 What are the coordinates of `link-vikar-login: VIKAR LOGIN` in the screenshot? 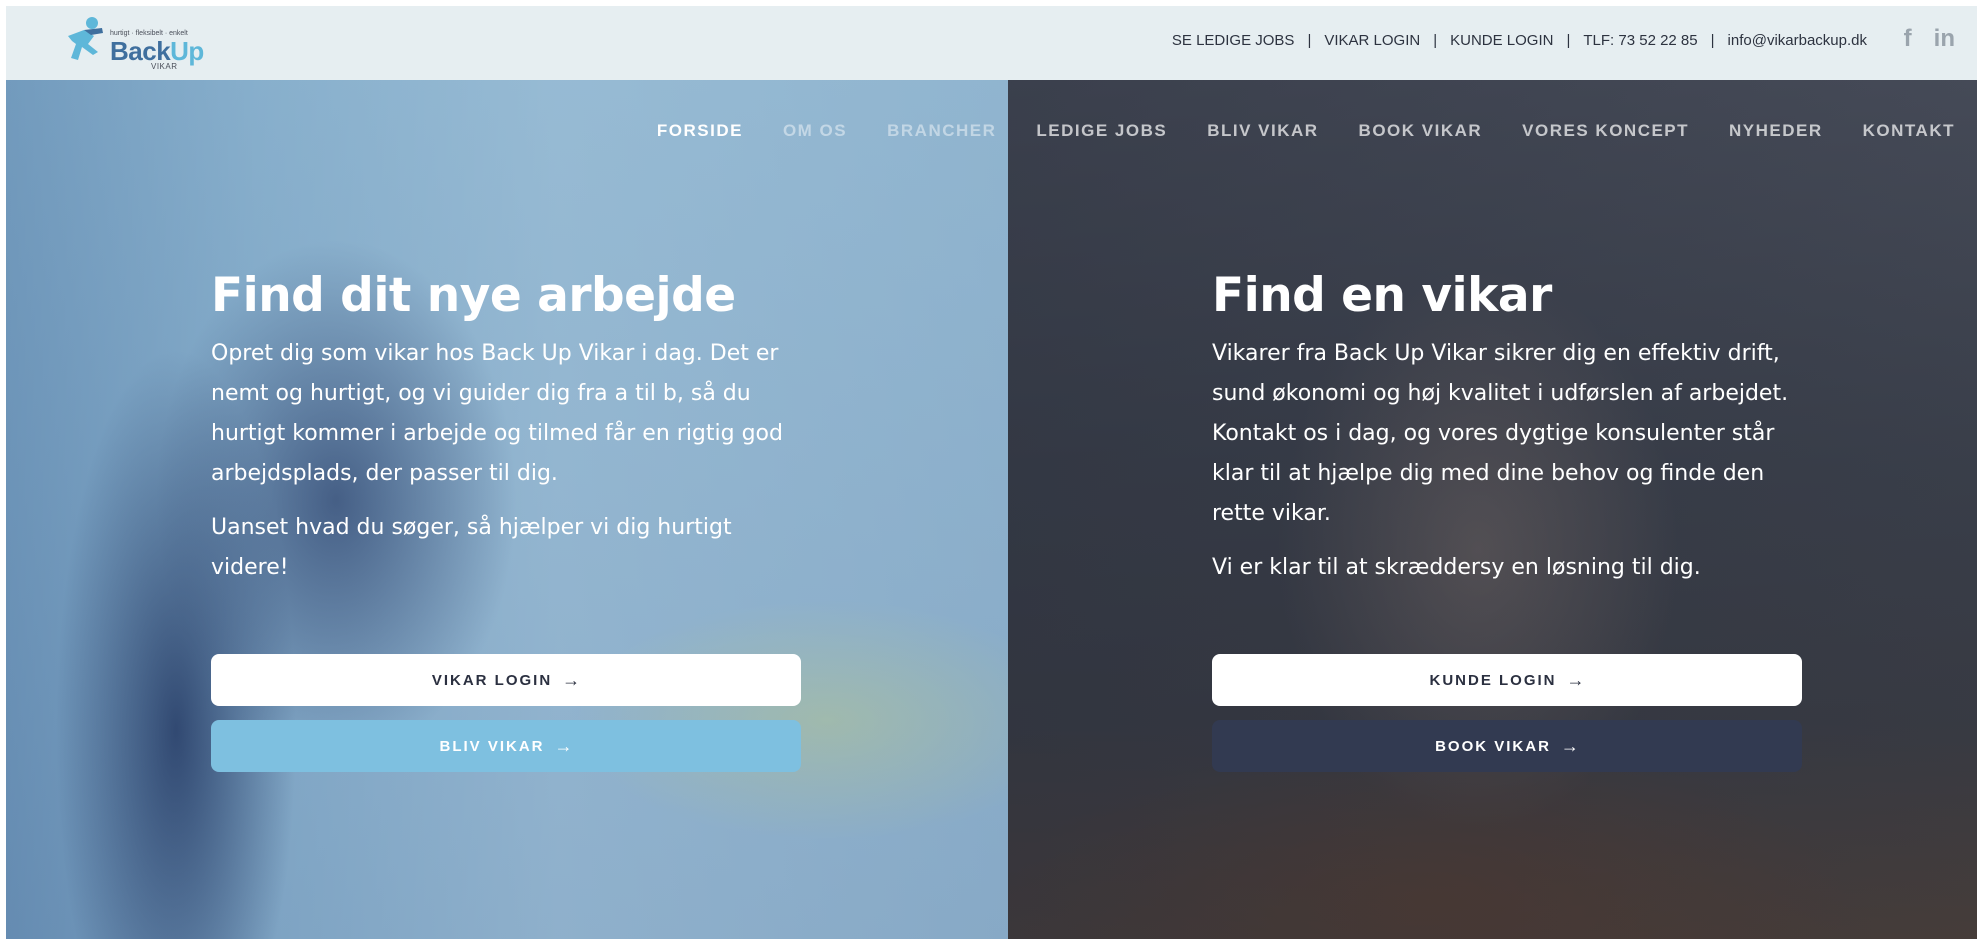 It's located at (1372, 40).